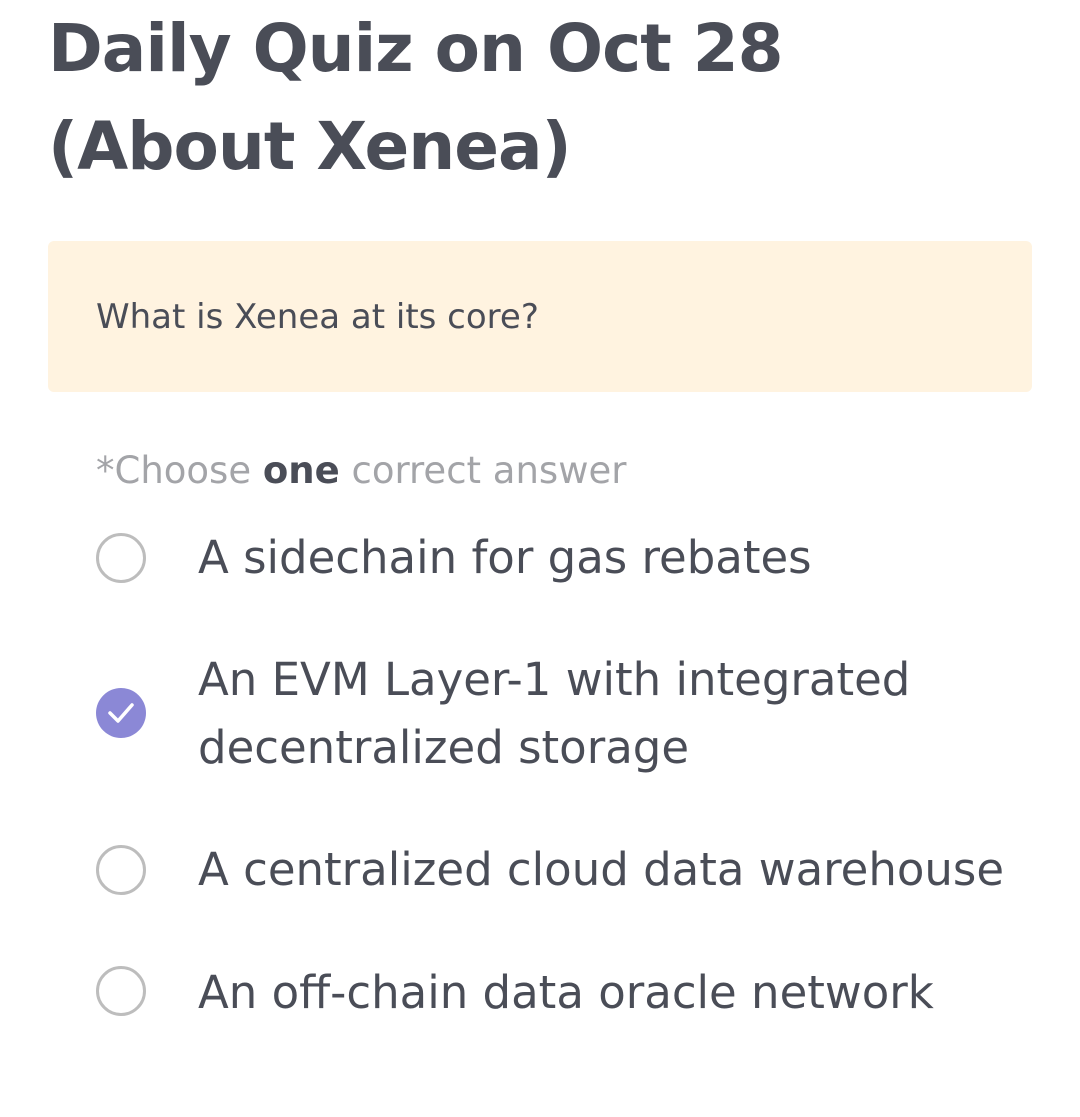 The width and height of the screenshot is (1080, 1117). I want to click on answer-option-4: An off-chain data oracle network, so click(561, 993).